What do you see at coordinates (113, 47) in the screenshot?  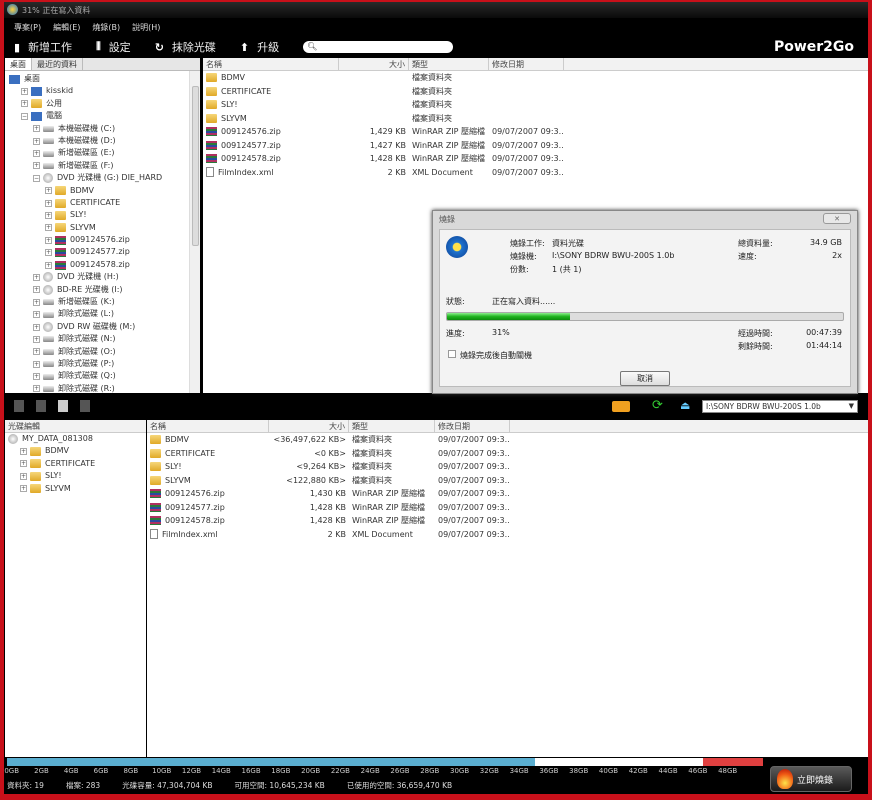 I see `settings-button: ⫴ 設定` at bounding box center [113, 47].